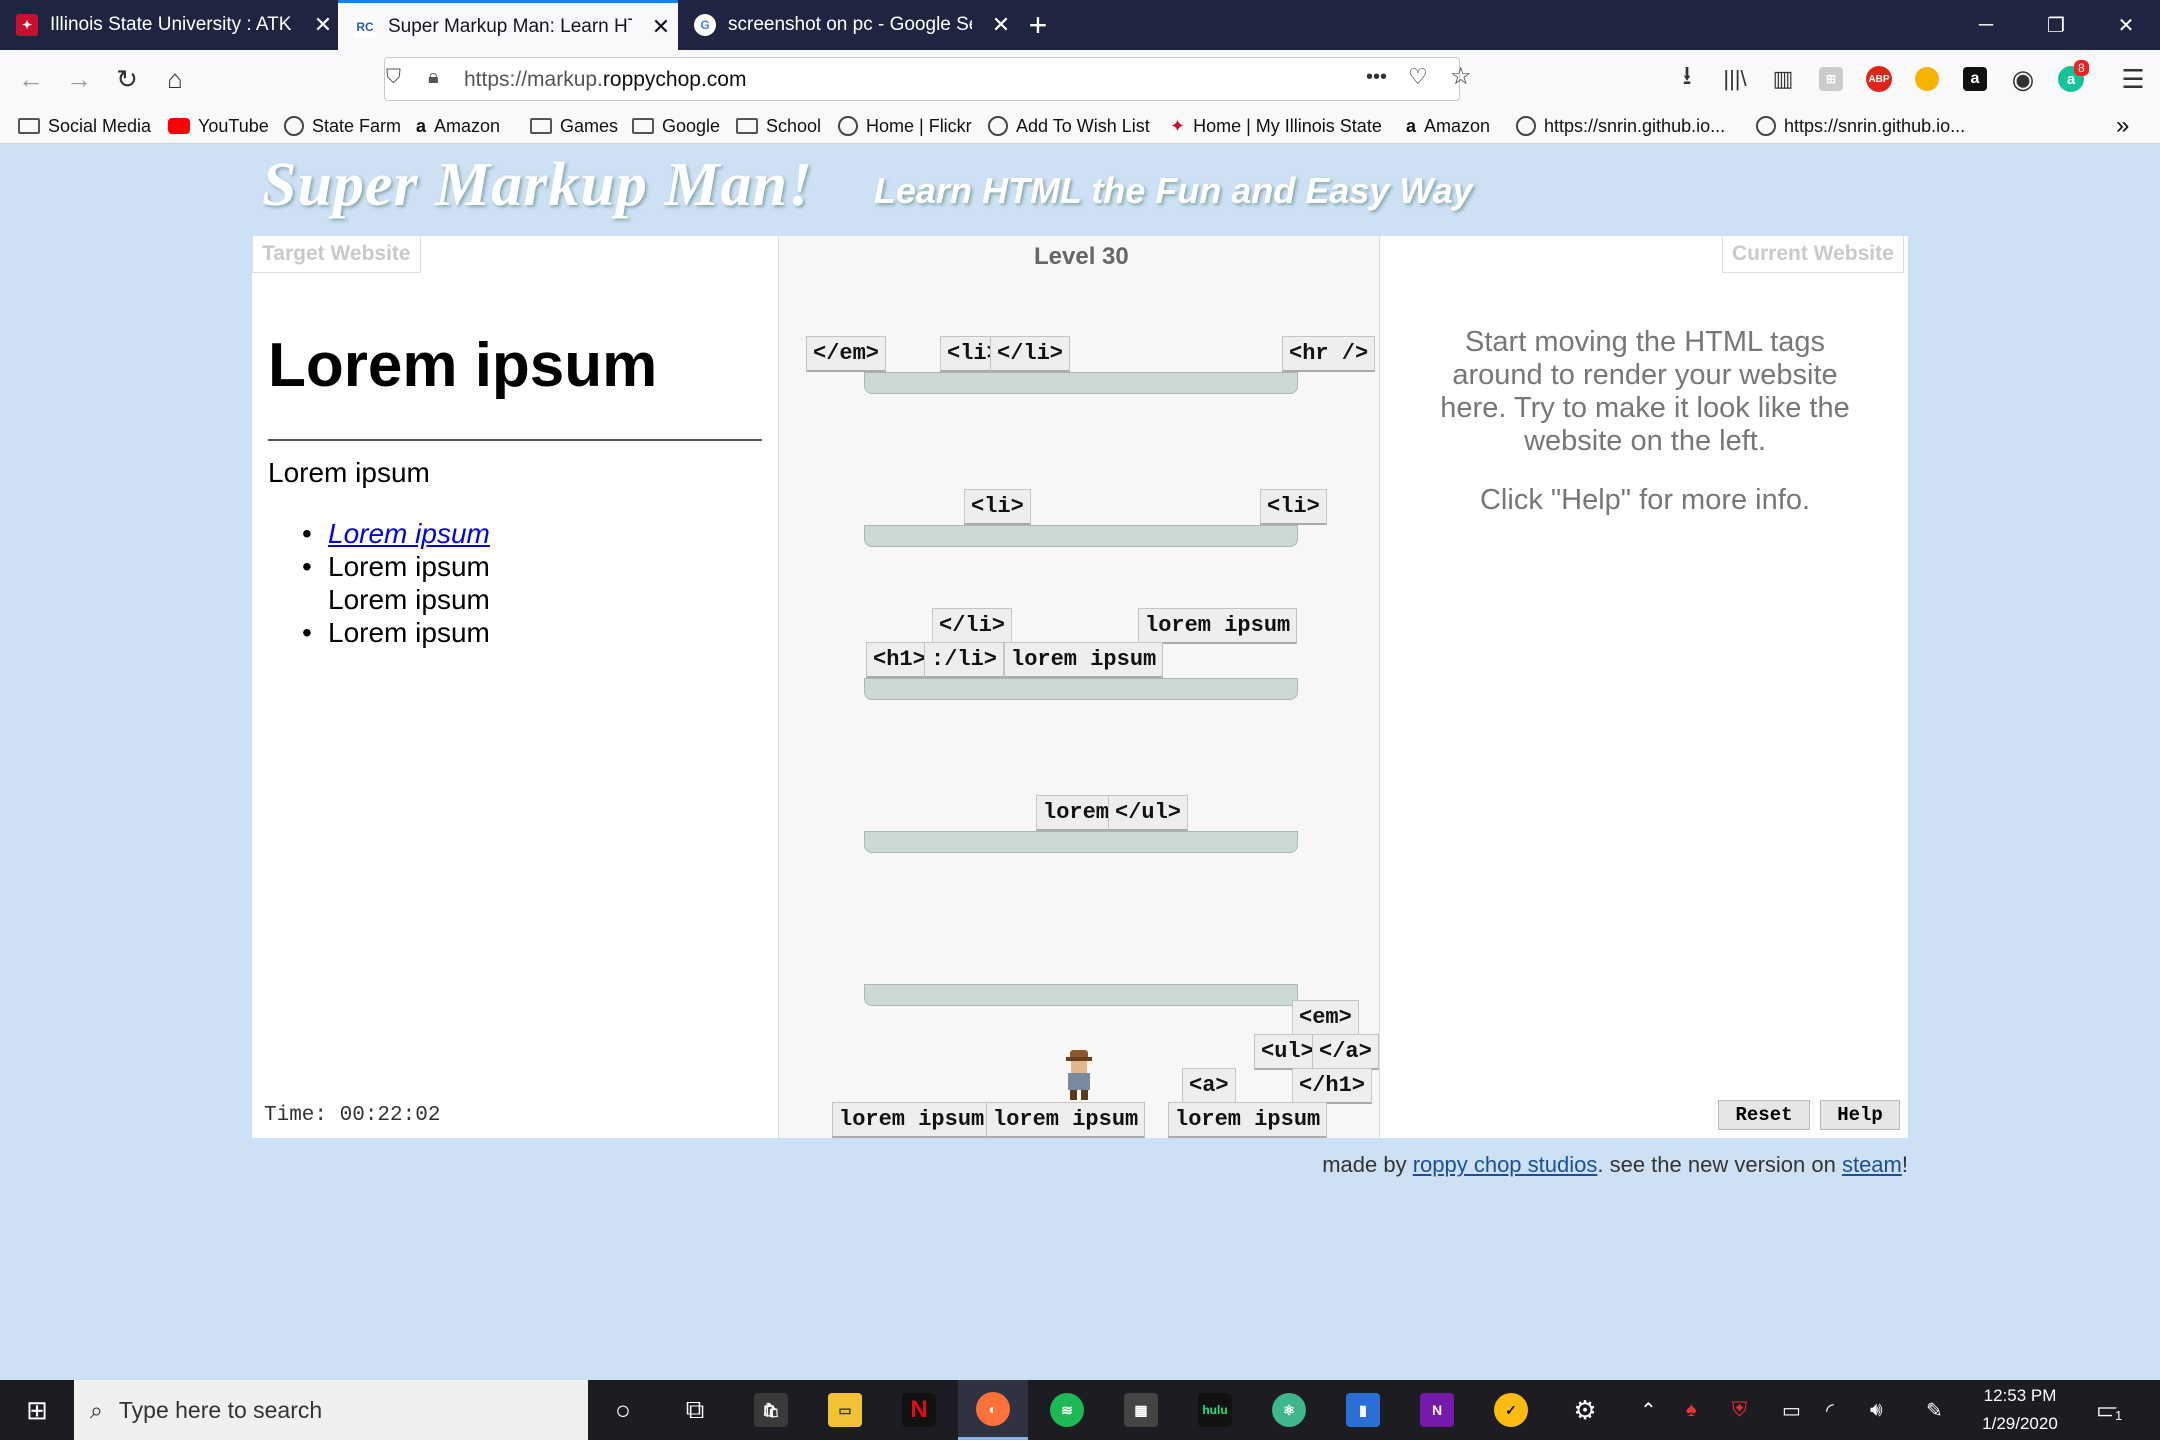 The width and height of the screenshot is (2160, 1440). Describe the element at coordinates (1975, 79) in the screenshot. I see `amazon-extension-icon: a` at that location.